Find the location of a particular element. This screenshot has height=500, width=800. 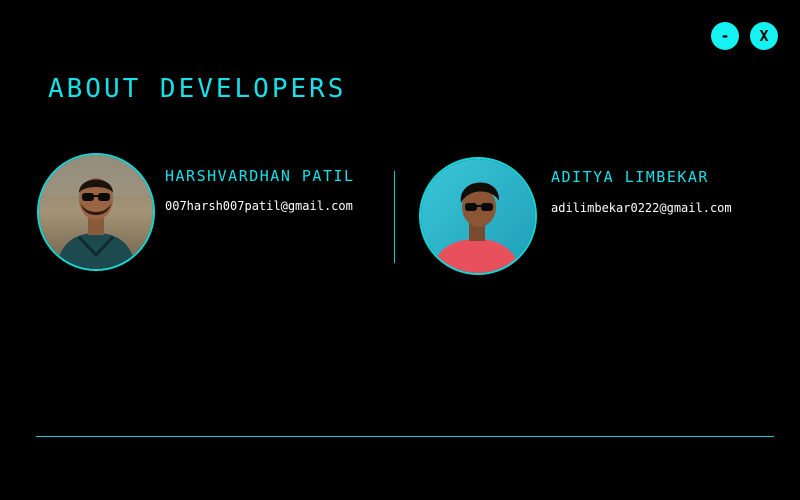

developer-name: ADITYA LIMBEKAR is located at coordinates (630, 177).